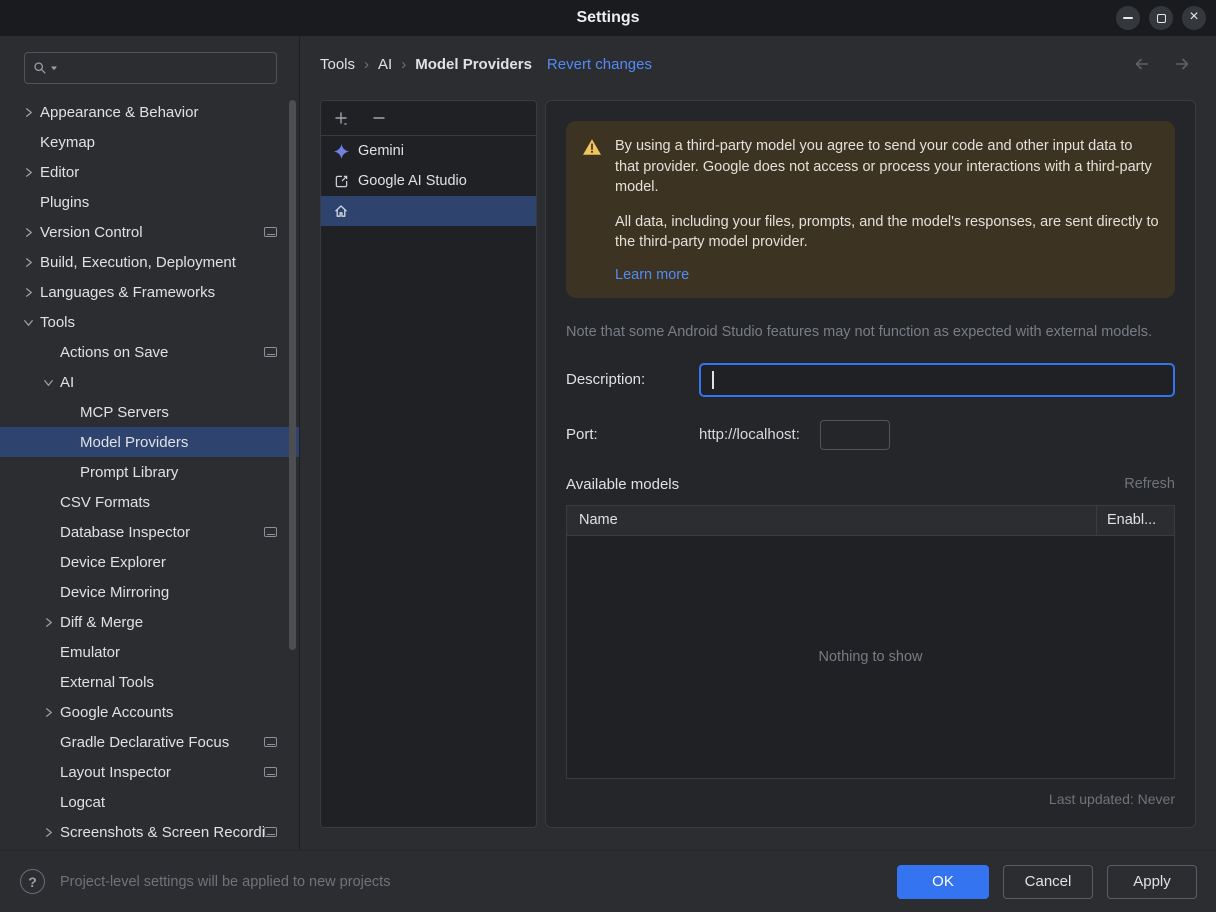 The image size is (1216, 912). I want to click on sidebar-item-label: AI, so click(67, 382).